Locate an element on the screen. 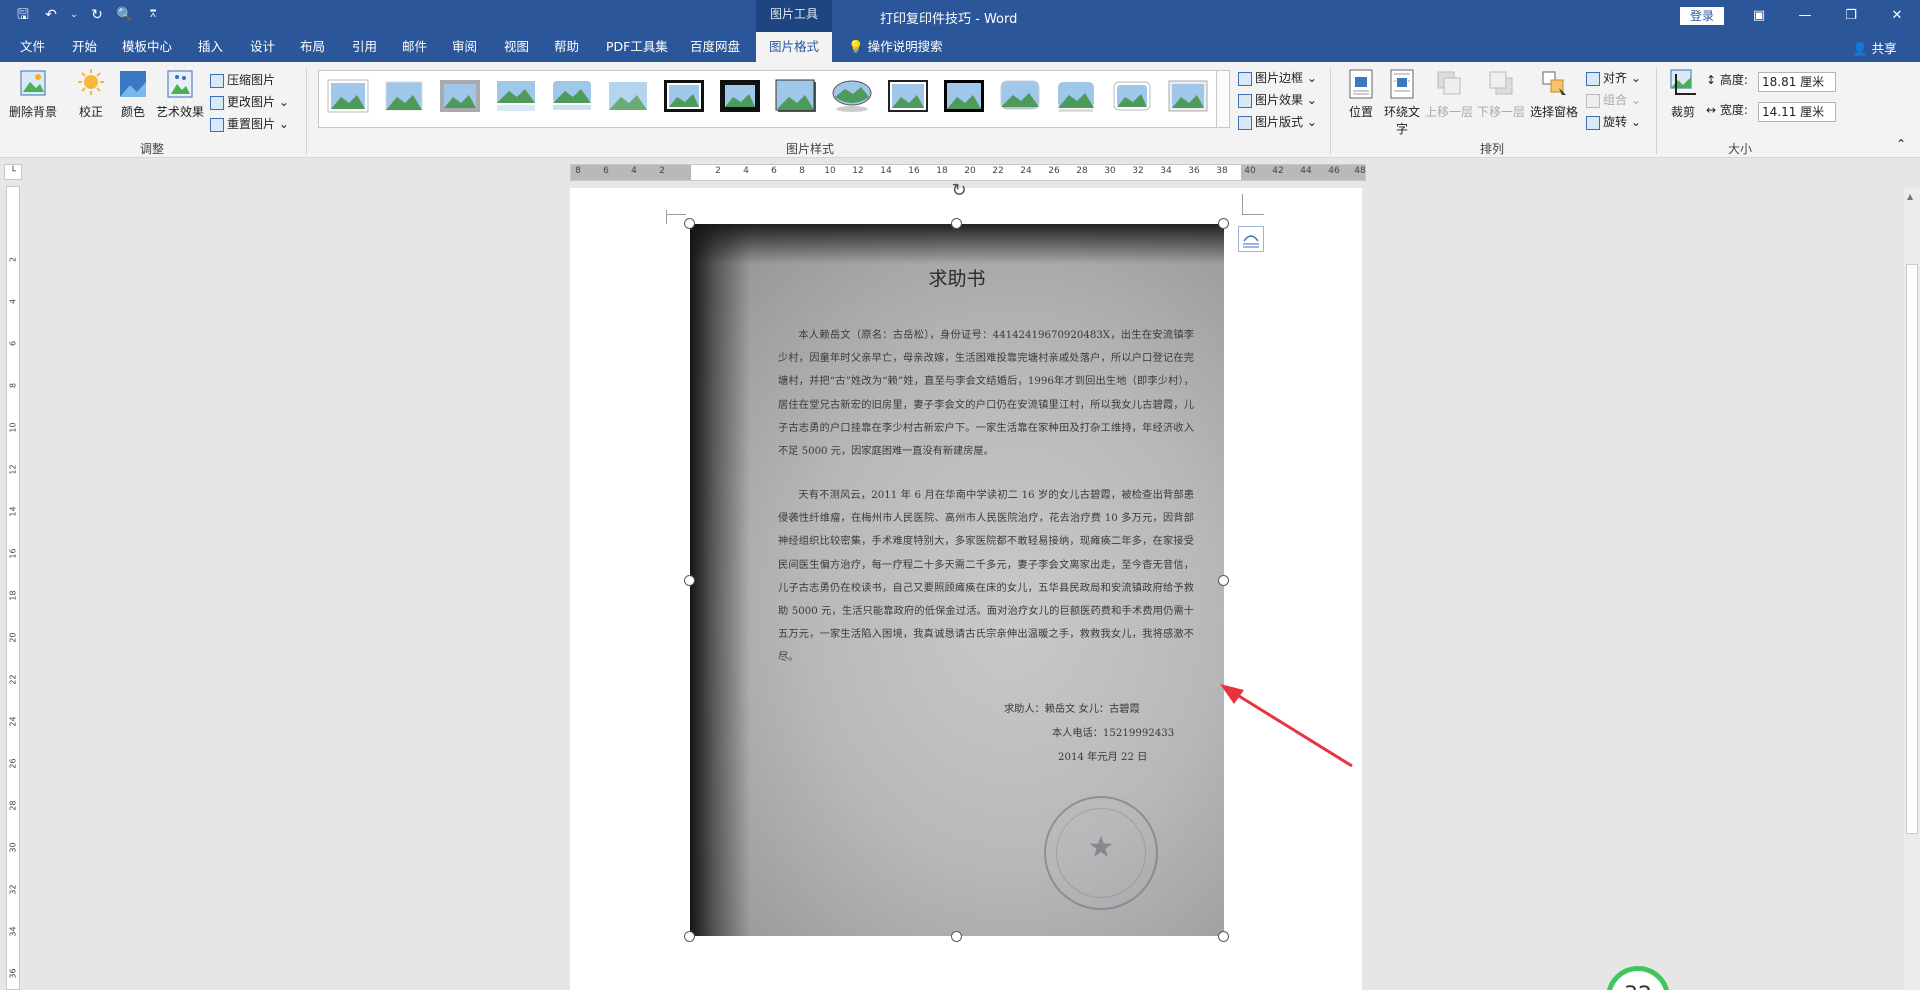 This screenshot has height=990, width=1920. remove-background-button: 删除背景 is located at coordinates (33, 94).